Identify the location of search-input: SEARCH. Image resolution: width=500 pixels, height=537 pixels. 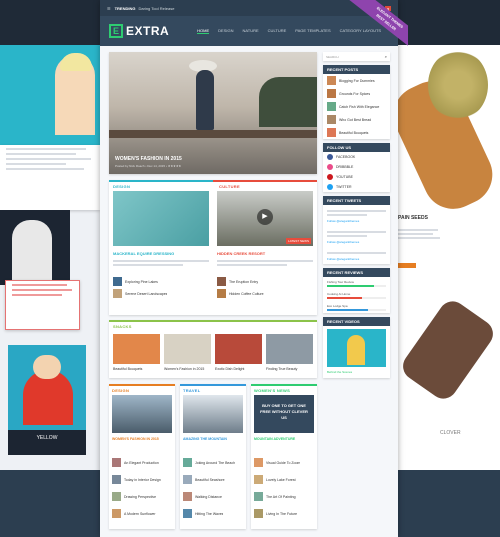
(332, 57).